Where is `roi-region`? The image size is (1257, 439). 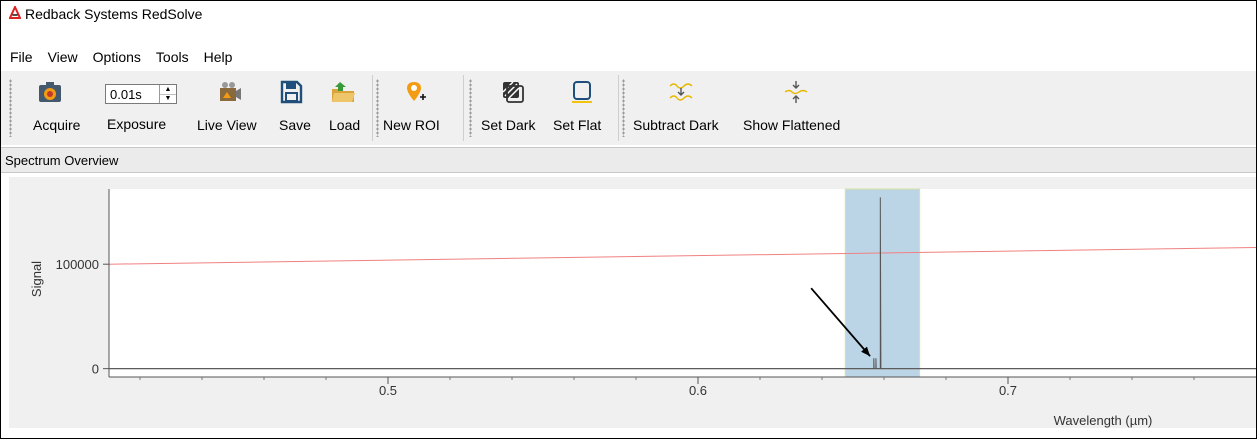 roi-region is located at coordinates (882, 283).